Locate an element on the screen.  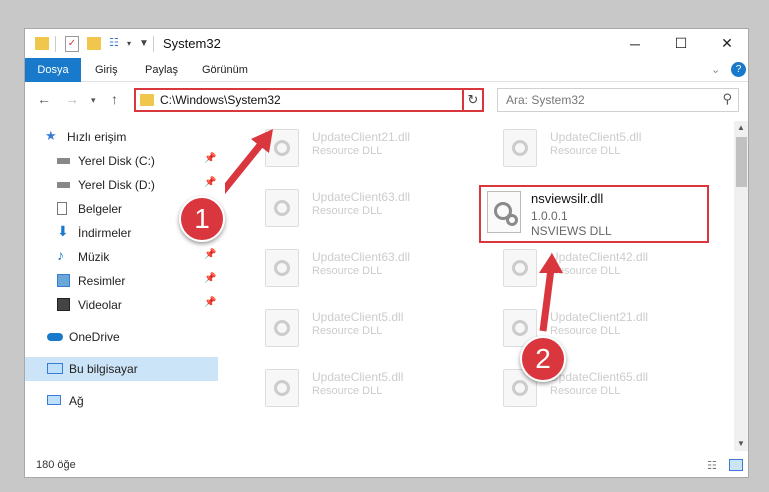
download-icon: ⬇ is located at coordinates (63, 231).